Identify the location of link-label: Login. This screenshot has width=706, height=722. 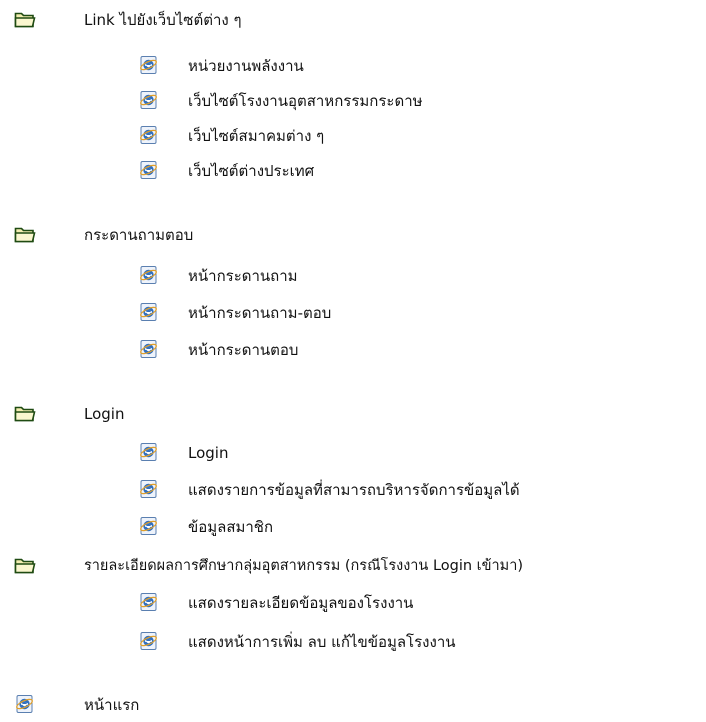
(208, 453).